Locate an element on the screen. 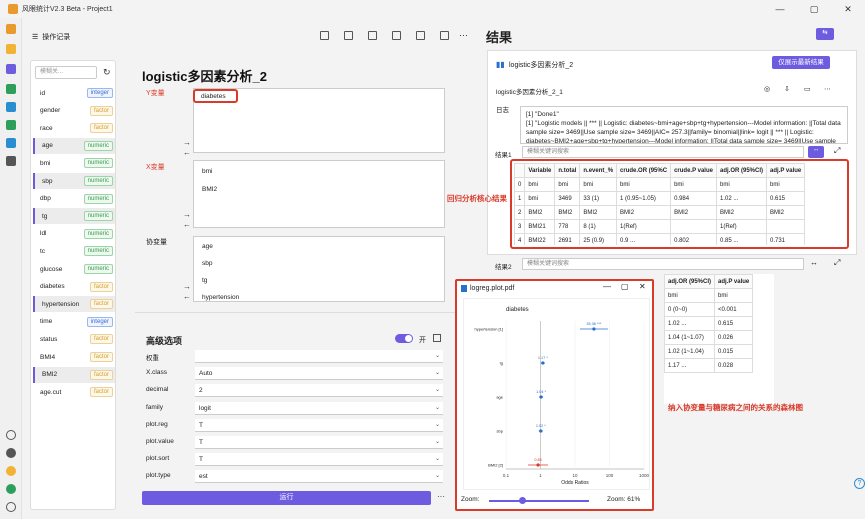  table-cell: 1(Ref) is located at coordinates (741, 226).